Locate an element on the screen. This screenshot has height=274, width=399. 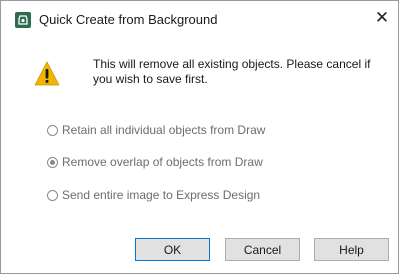
radio-send-to-express-design: Send entire image to Express Design is located at coordinates (153, 195).